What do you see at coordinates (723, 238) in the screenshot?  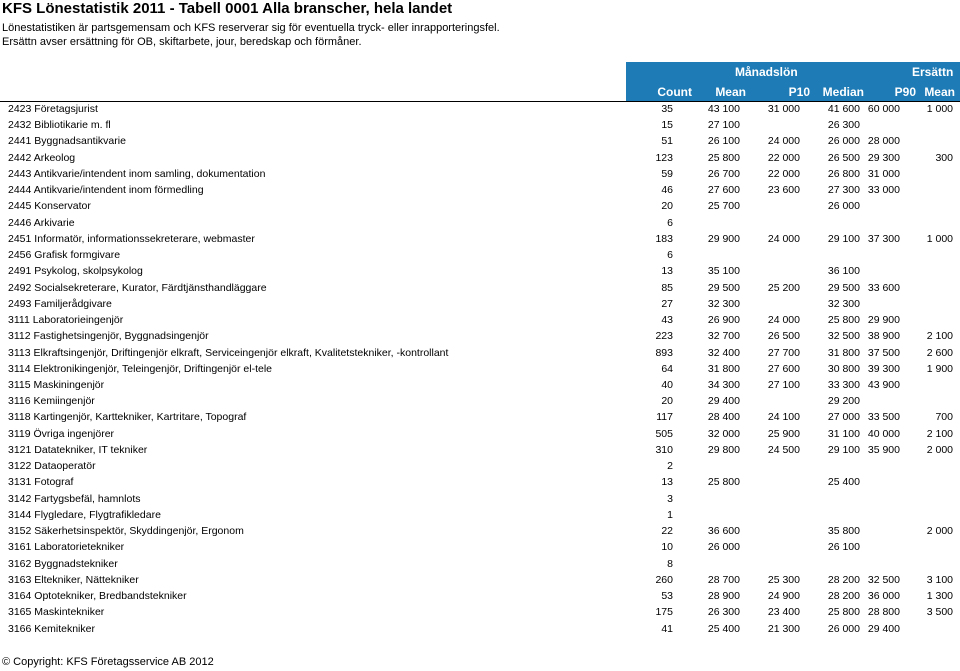 I see `mean-salary-cell: 29 900` at bounding box center [723, 238].